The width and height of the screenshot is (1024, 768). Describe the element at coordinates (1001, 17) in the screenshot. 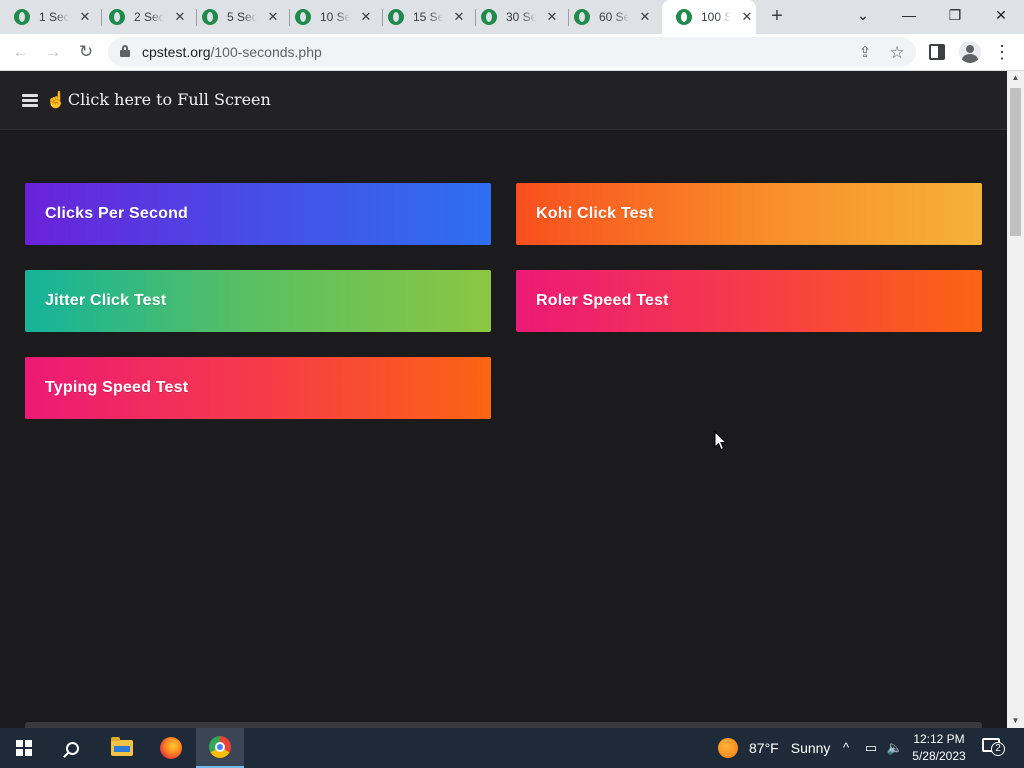

I see `close-window-button: ✕` at that location.